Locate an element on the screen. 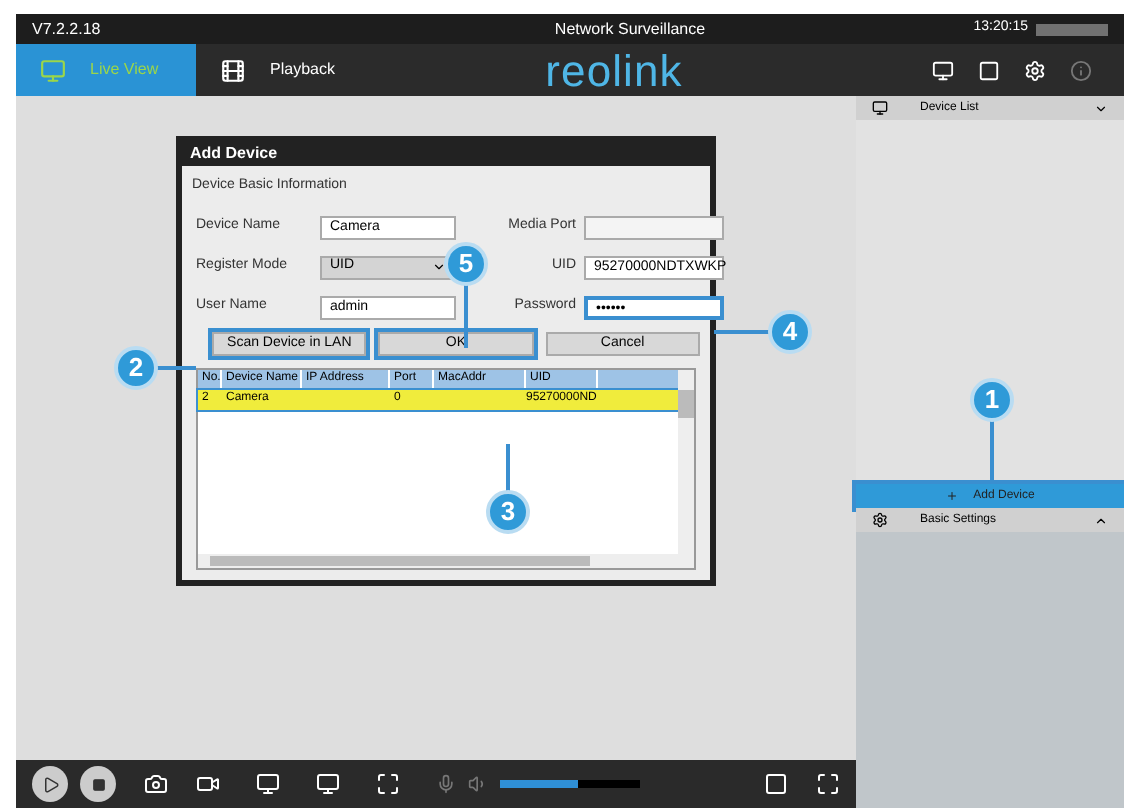  play-button is located at coordinates (50, 784).